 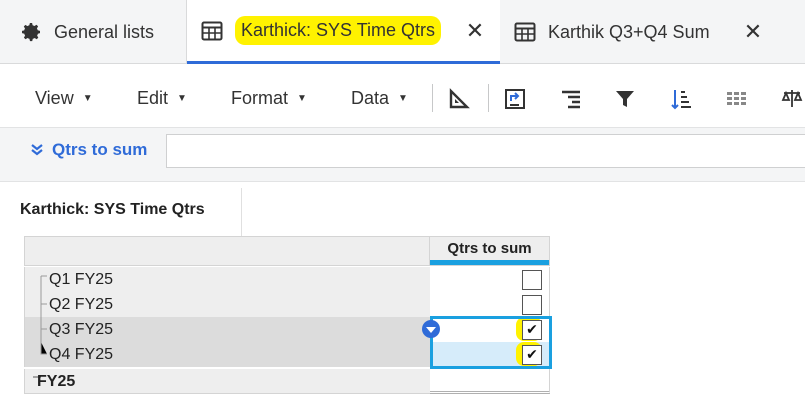 I want to click on filter-label: Qtrs to sum, so click(x=100, y=149).